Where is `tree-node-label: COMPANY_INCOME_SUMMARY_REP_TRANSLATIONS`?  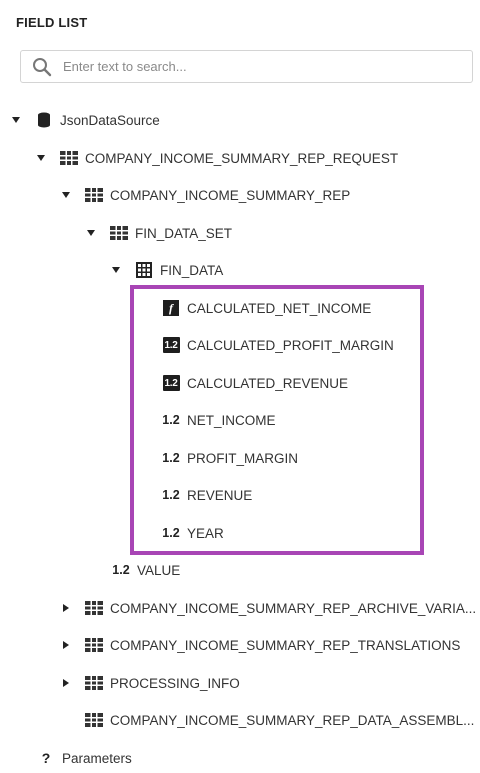 tree-node-label: COMPANY_INCOME_SUMMARY_REP_TRANSLATIONS is located at coordinates (285, 645).